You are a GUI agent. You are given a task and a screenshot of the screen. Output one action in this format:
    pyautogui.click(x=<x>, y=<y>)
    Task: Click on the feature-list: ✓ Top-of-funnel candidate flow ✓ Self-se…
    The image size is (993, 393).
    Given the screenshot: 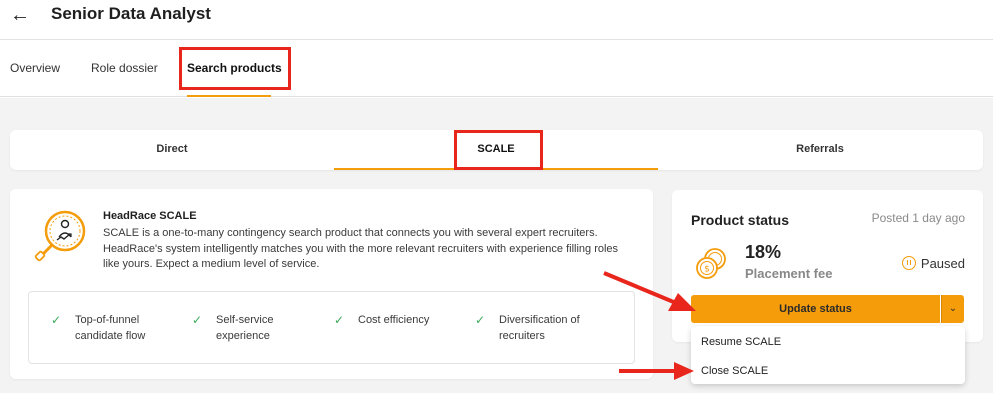 What is the action you would take?
    pyautogui.click(x=331, y=327)
    